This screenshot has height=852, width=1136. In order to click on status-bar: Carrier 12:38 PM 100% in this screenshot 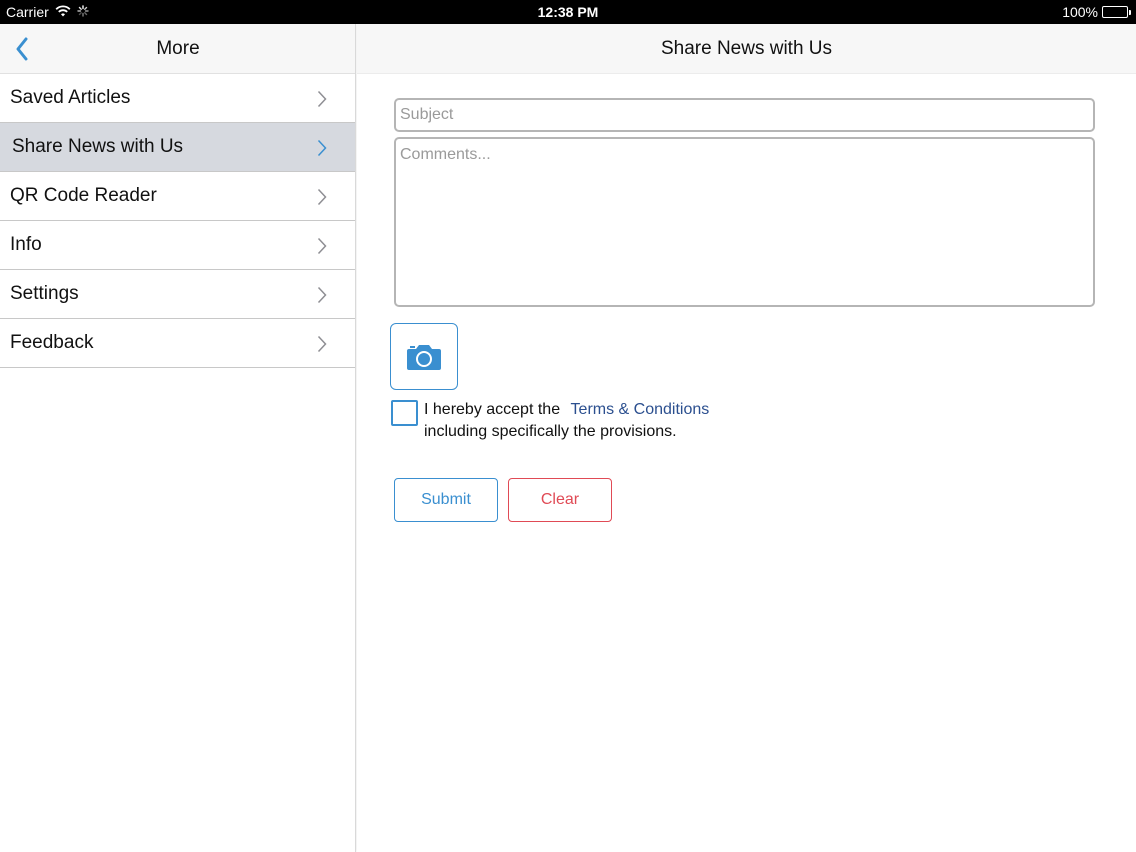, I will do `click(568, 12)`.